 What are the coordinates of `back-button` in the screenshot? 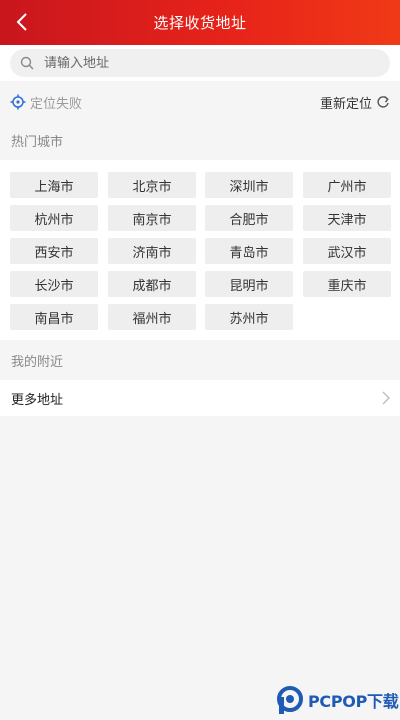 It's located at (22, 22).